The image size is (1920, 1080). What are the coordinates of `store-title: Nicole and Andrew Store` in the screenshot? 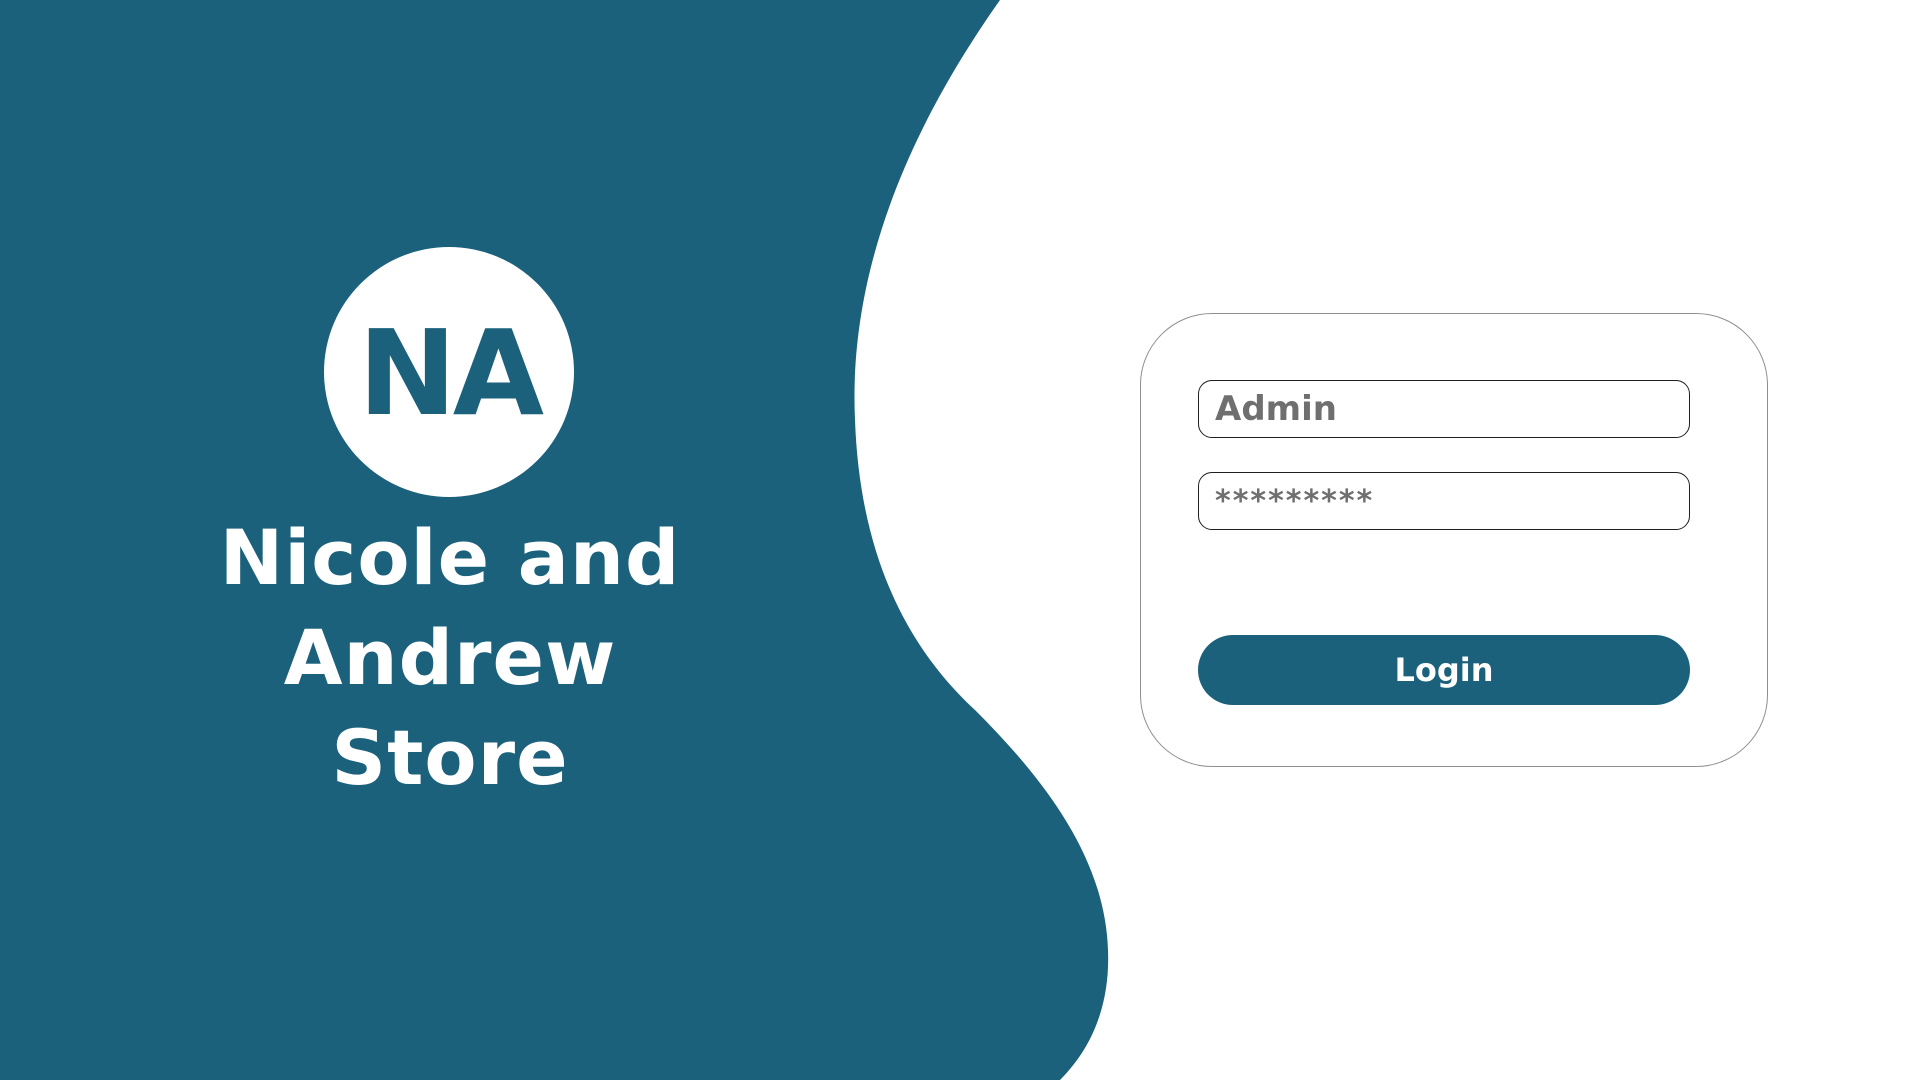 It's located at (450, 658).